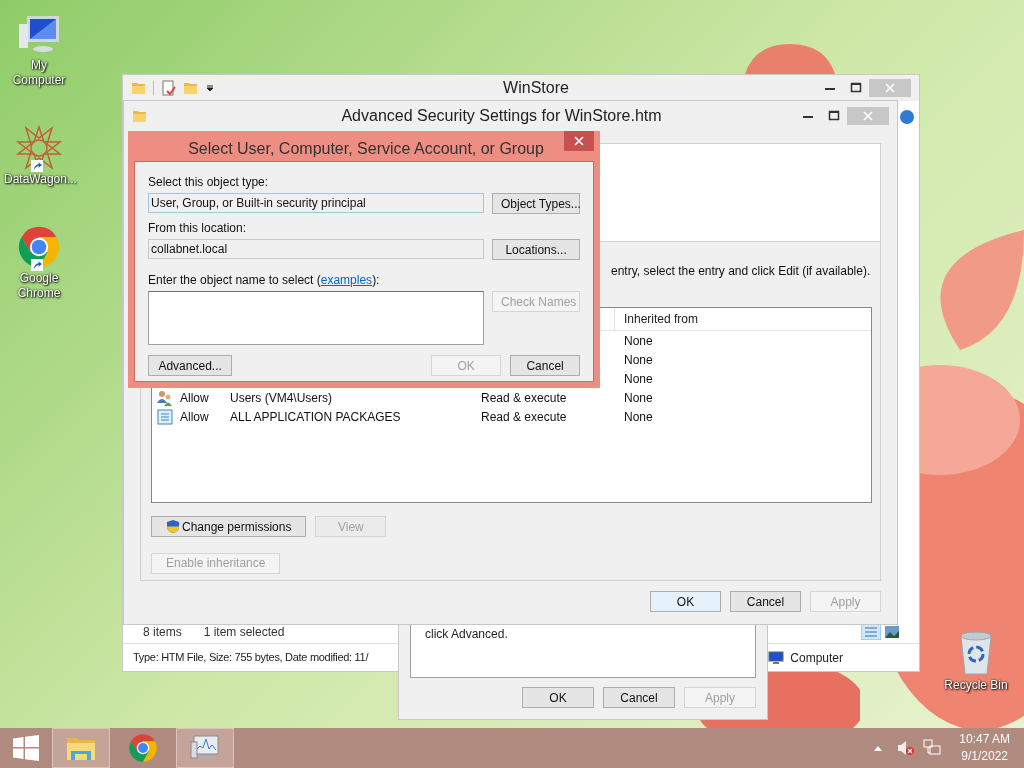  What do you see at coordinates (165, 416) in the screenshot?
I see `packages-icon` at bounding box center [165, 416].